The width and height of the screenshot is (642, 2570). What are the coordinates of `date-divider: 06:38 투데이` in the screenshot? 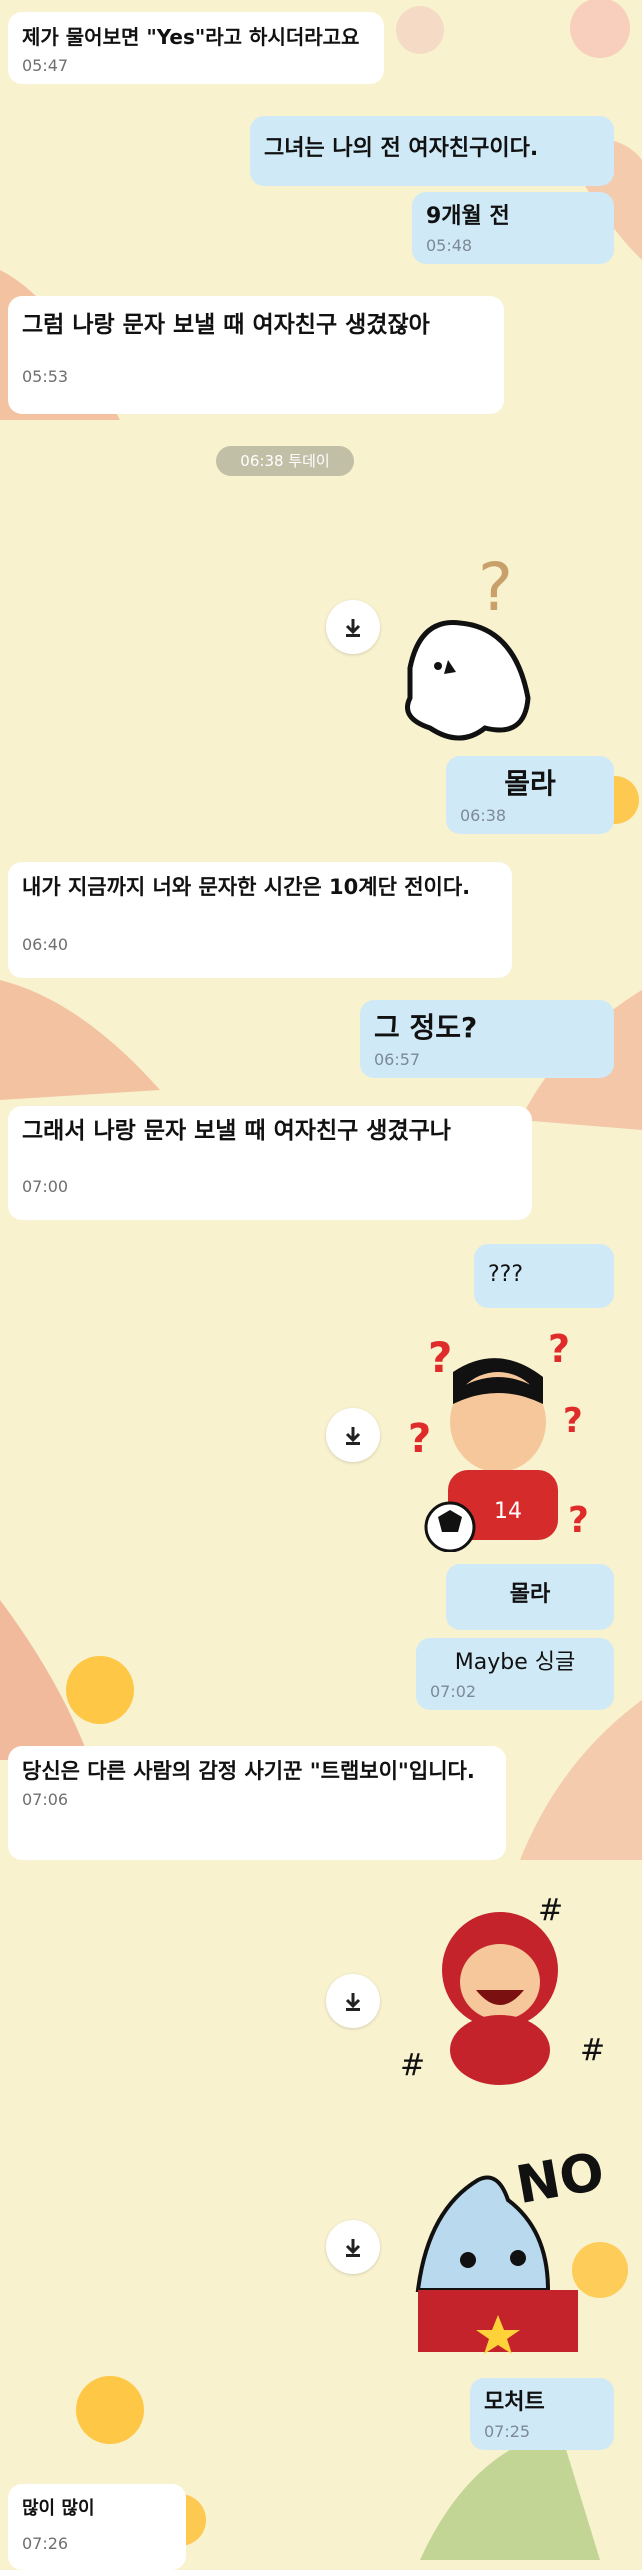 It's located at (285, 461).